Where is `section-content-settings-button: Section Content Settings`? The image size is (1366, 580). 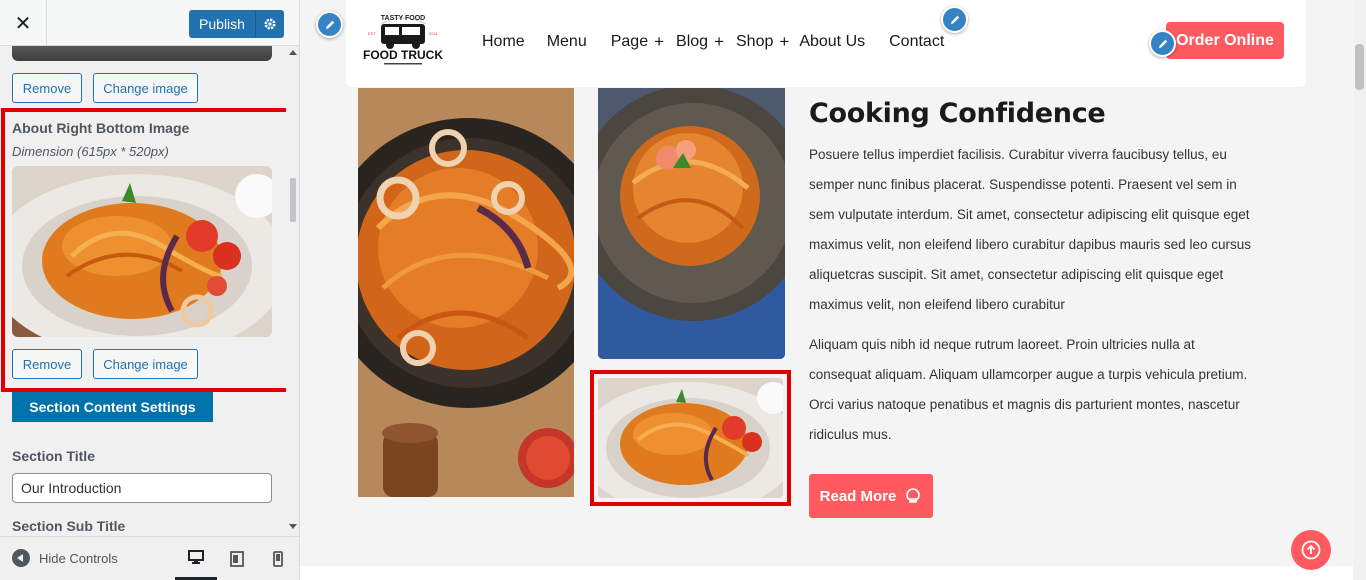 section-content-settings-button: Section Content Settings is located at coordinates (112, 407).